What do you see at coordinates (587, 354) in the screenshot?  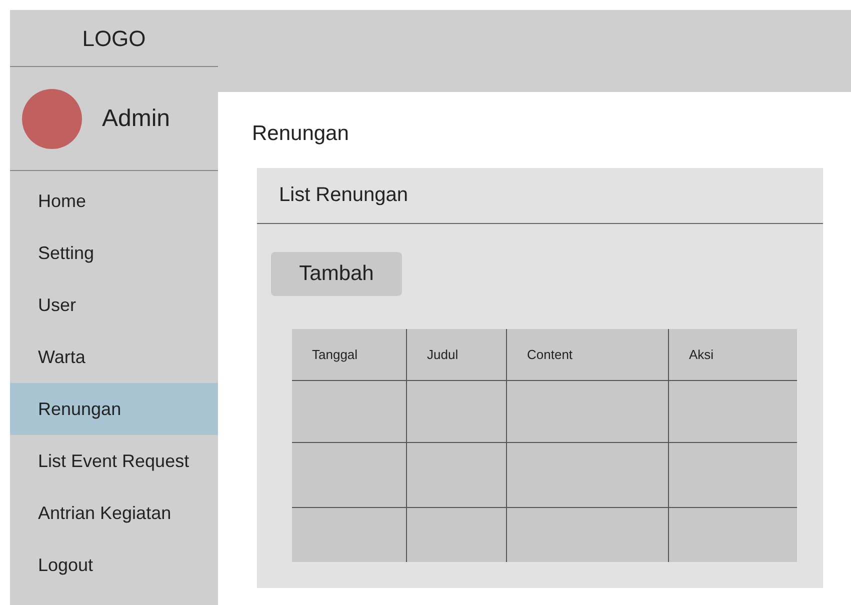 I see `column-header: Content` at bounding box center [587, 354].